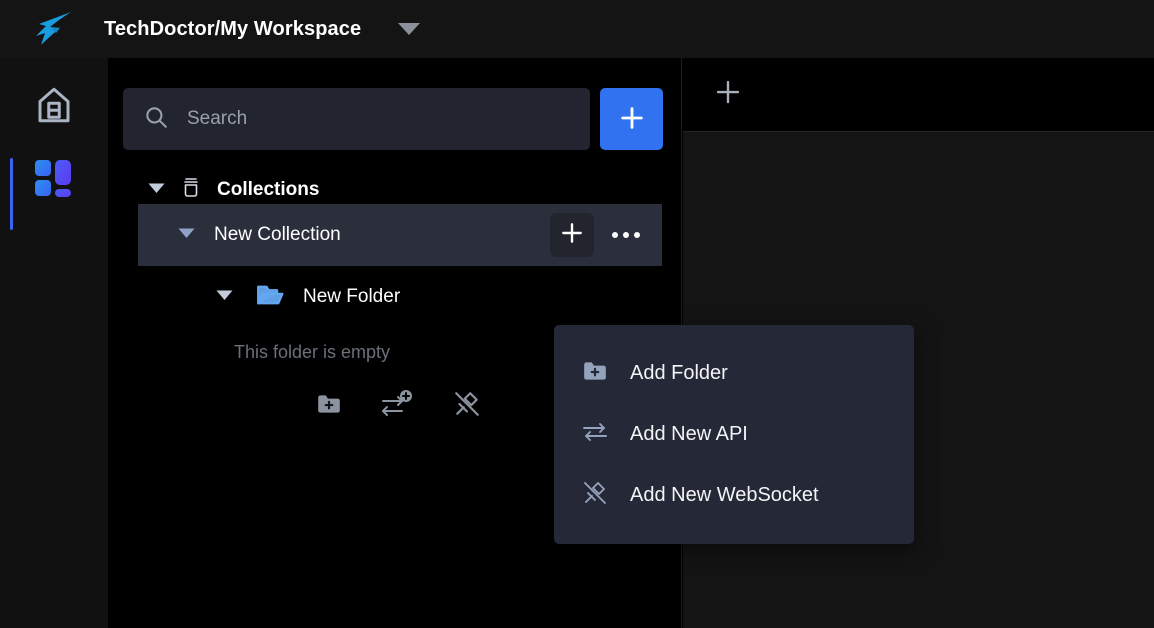 Image resolution: width=1154 pixels, height=628 pixels. What do you see at coordinates (54, 181) in the screenshot?
I see `collections-grid-icon` at bounding box center [54, 181].